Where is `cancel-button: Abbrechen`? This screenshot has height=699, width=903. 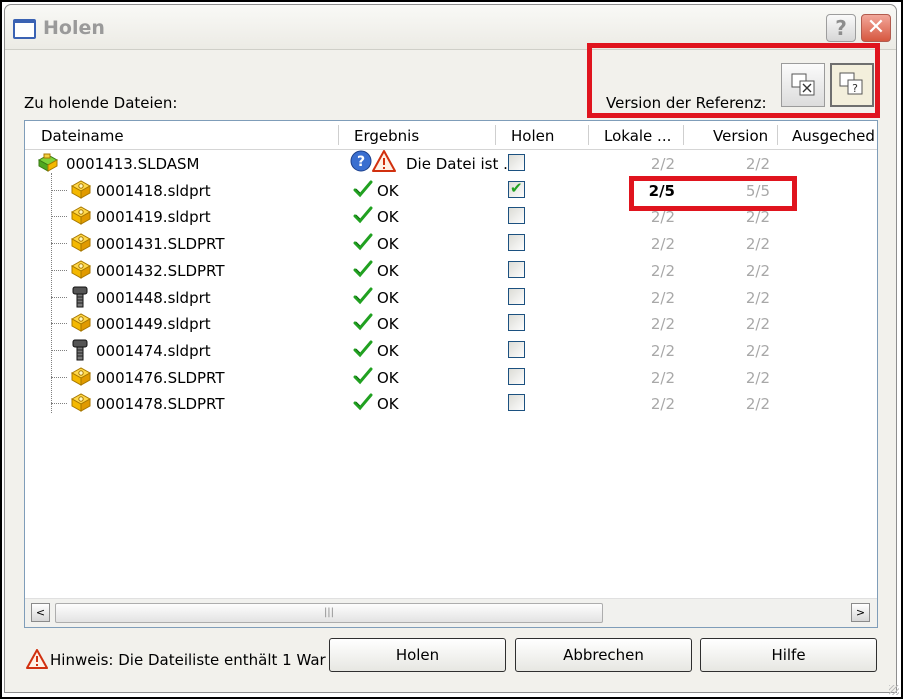
cancel-button: Abbrechen is located at coordinates (603, 655).